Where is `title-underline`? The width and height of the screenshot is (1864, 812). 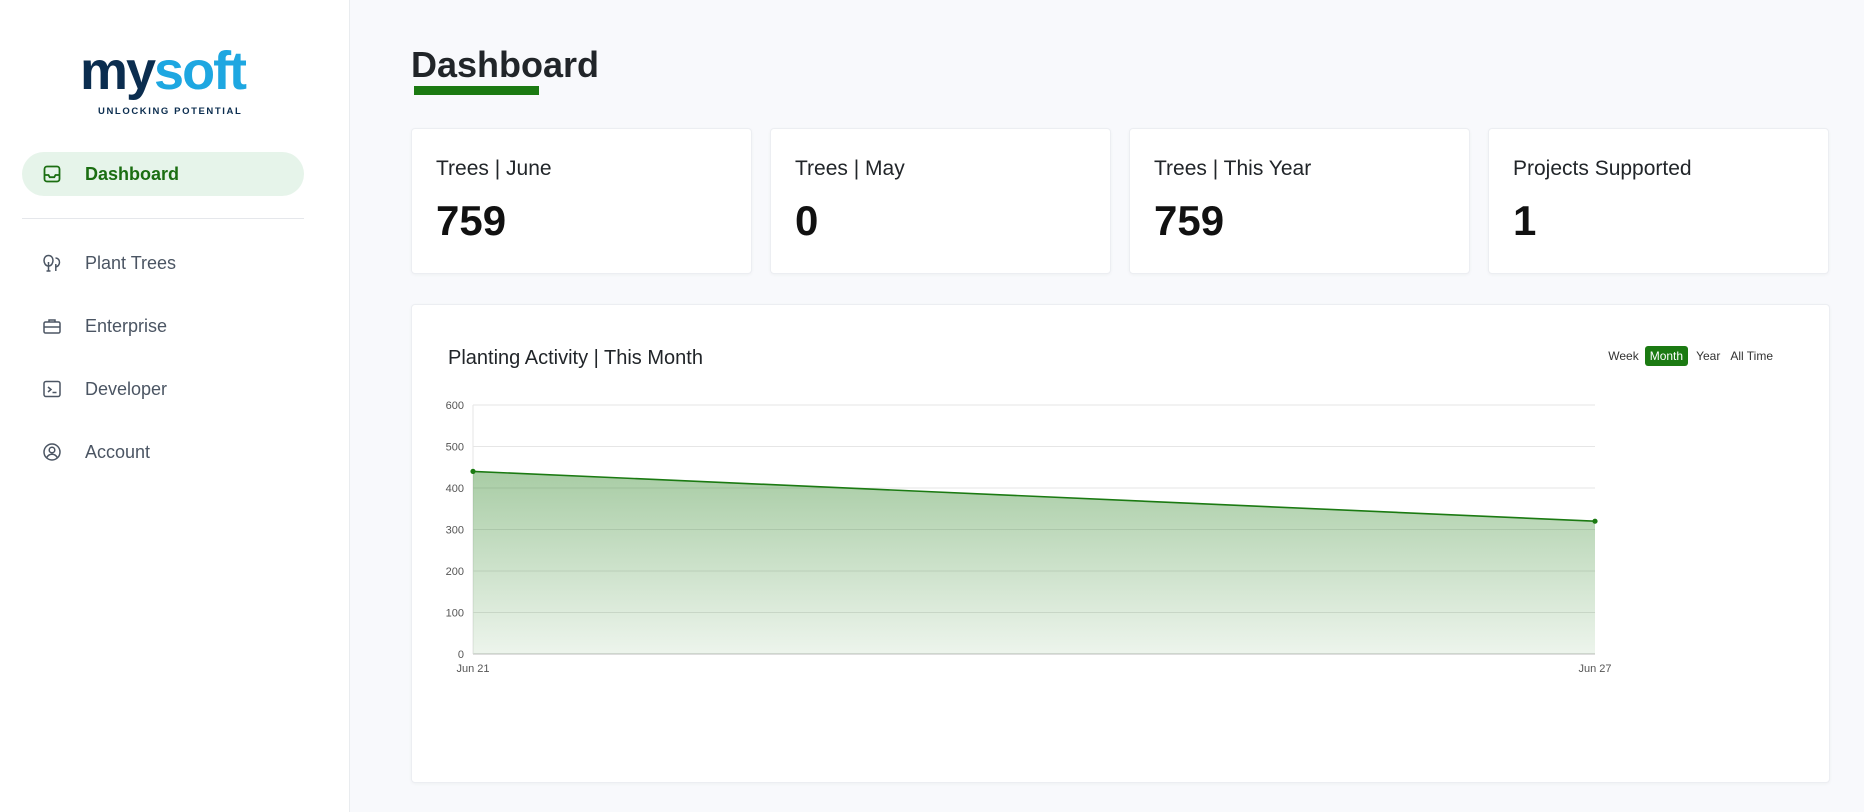 title-underline is located at coordinates (476, 90).